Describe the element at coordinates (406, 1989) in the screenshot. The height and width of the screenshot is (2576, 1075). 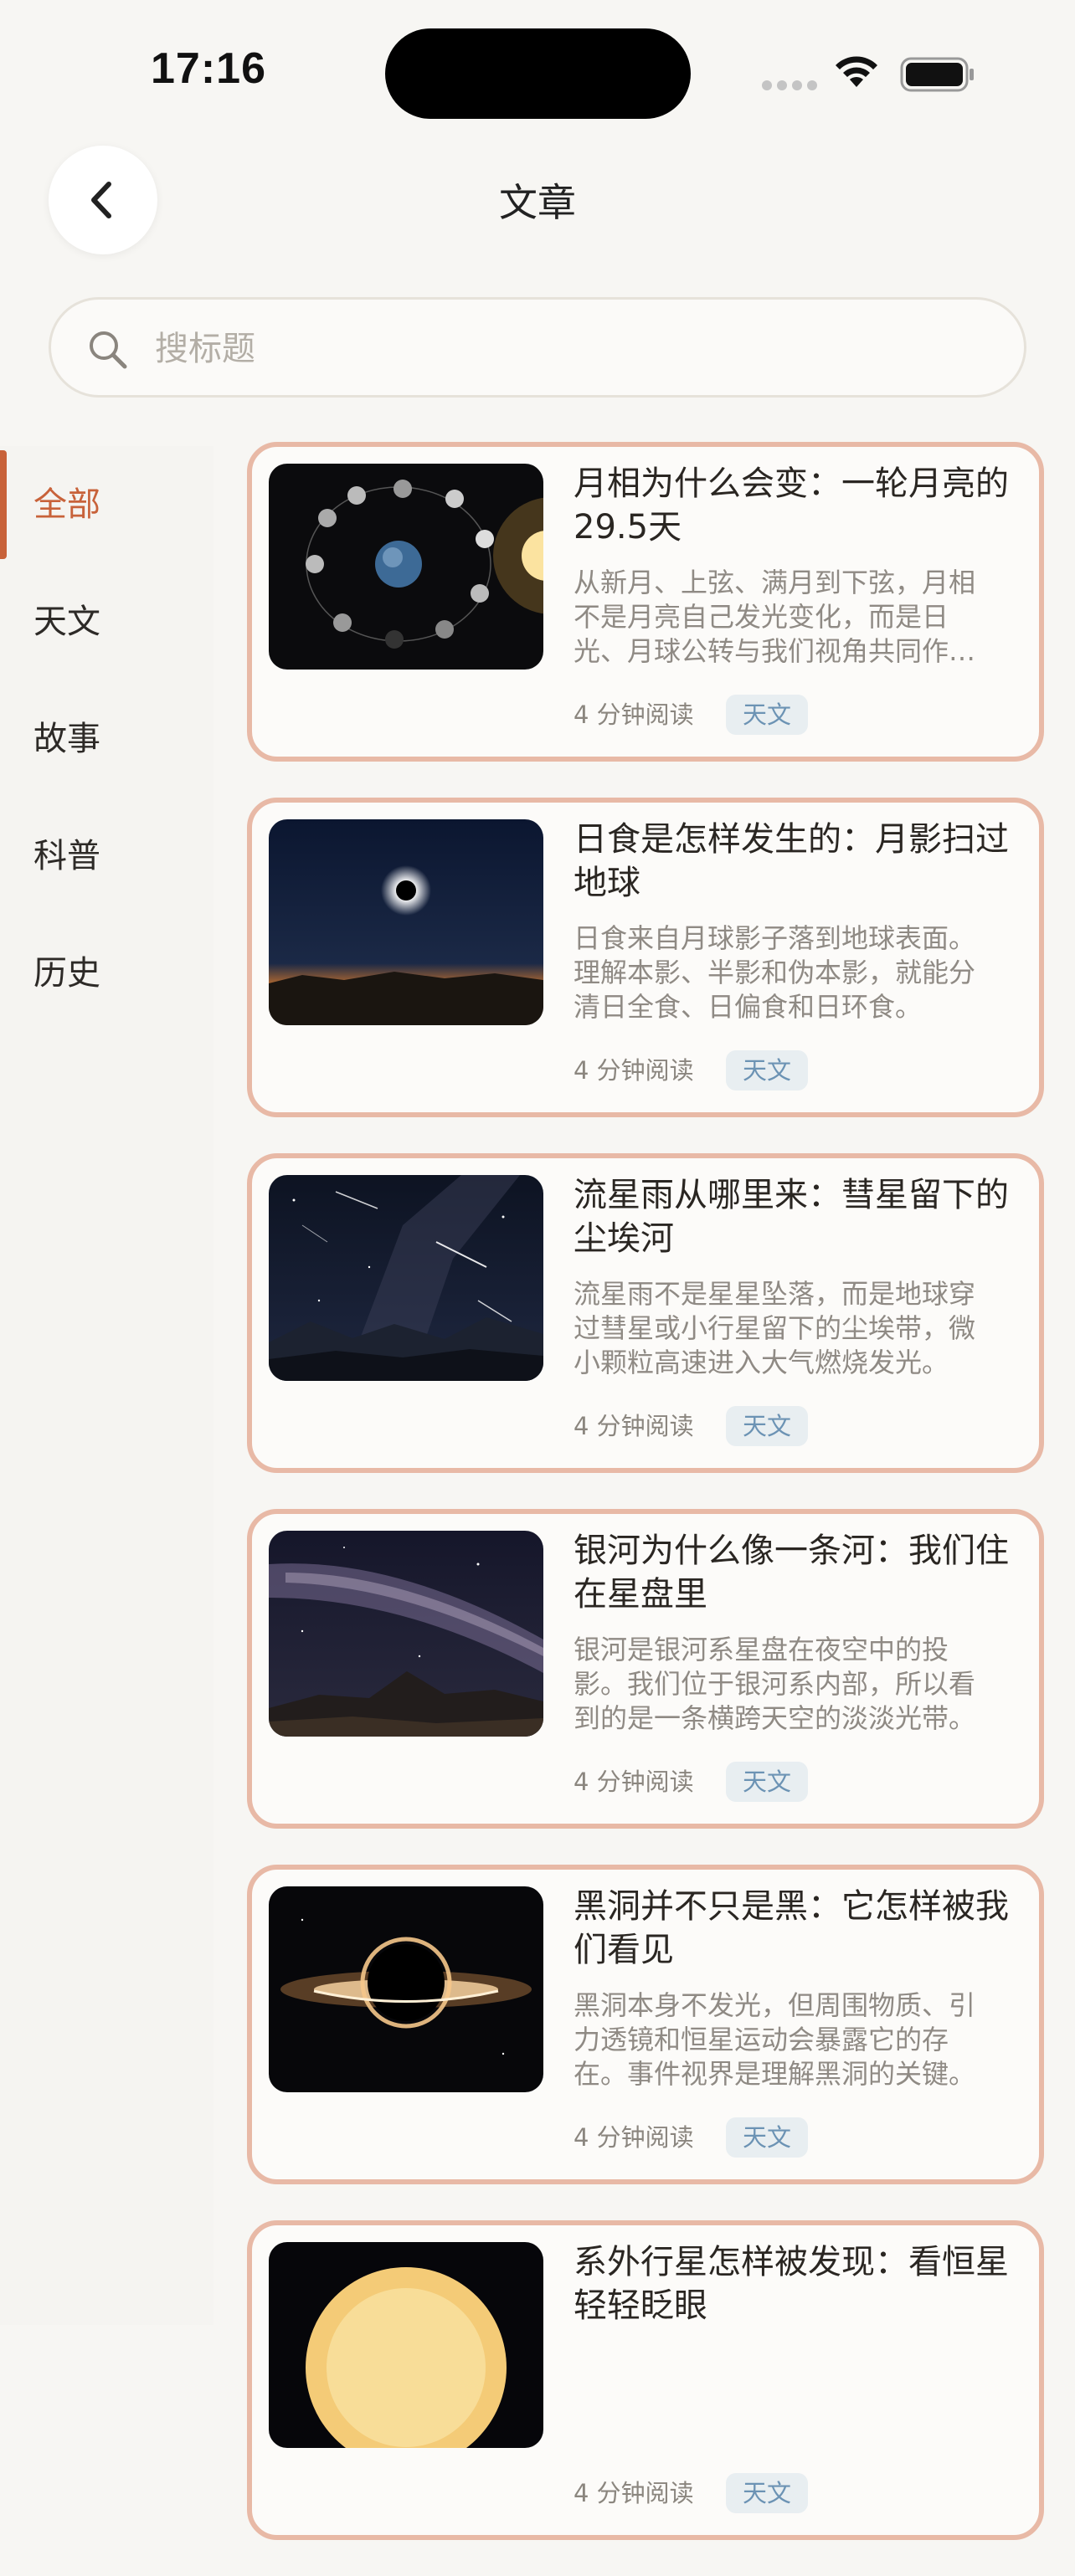
I see `black-hole-image` at that location.